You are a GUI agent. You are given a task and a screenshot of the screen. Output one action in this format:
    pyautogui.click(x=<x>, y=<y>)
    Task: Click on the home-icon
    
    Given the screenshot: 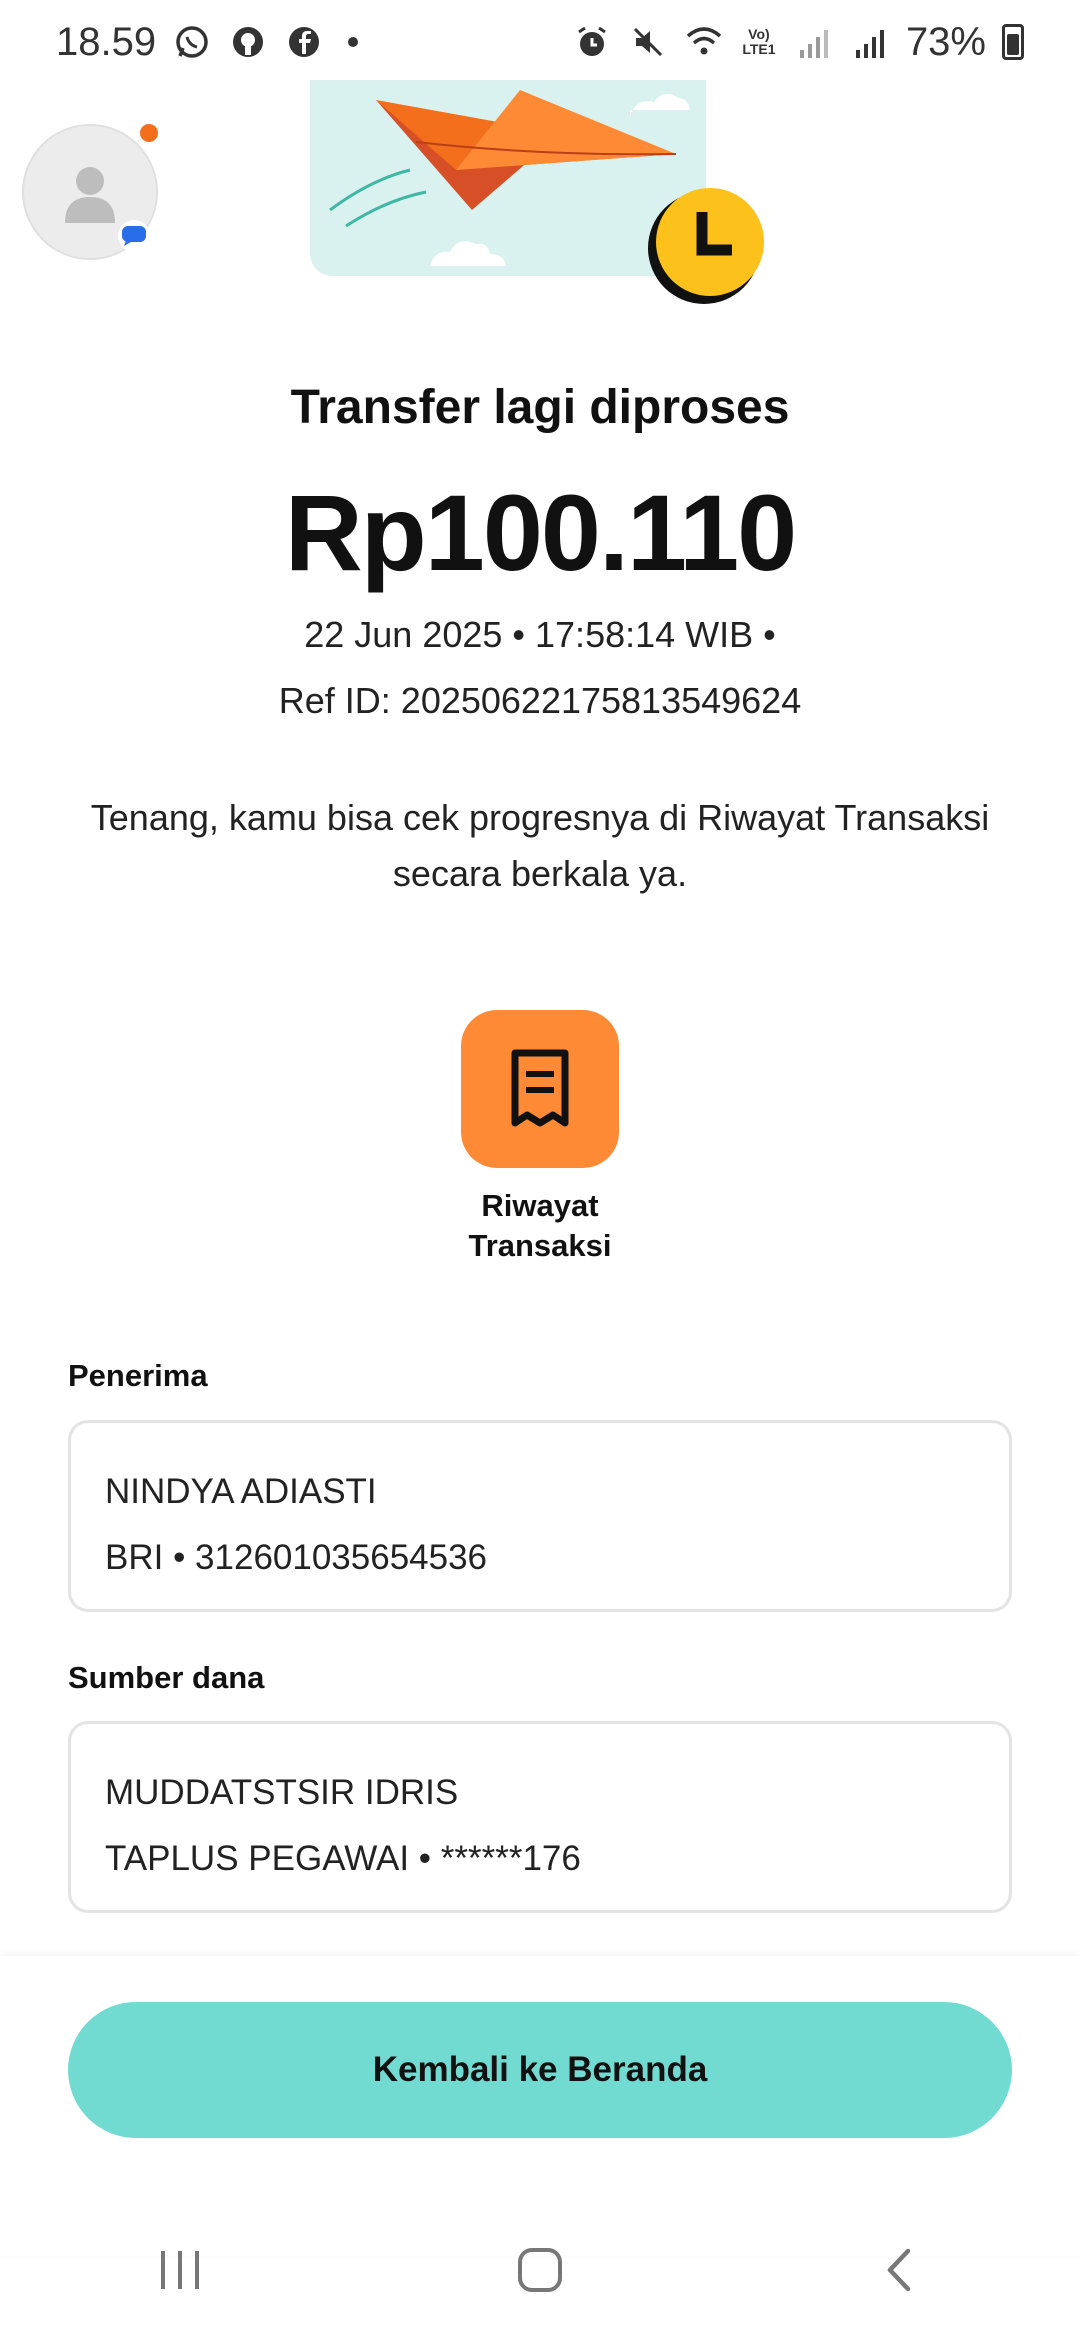 What is the action you would take?
    pyautogui.click(x=540, y=2270)
    